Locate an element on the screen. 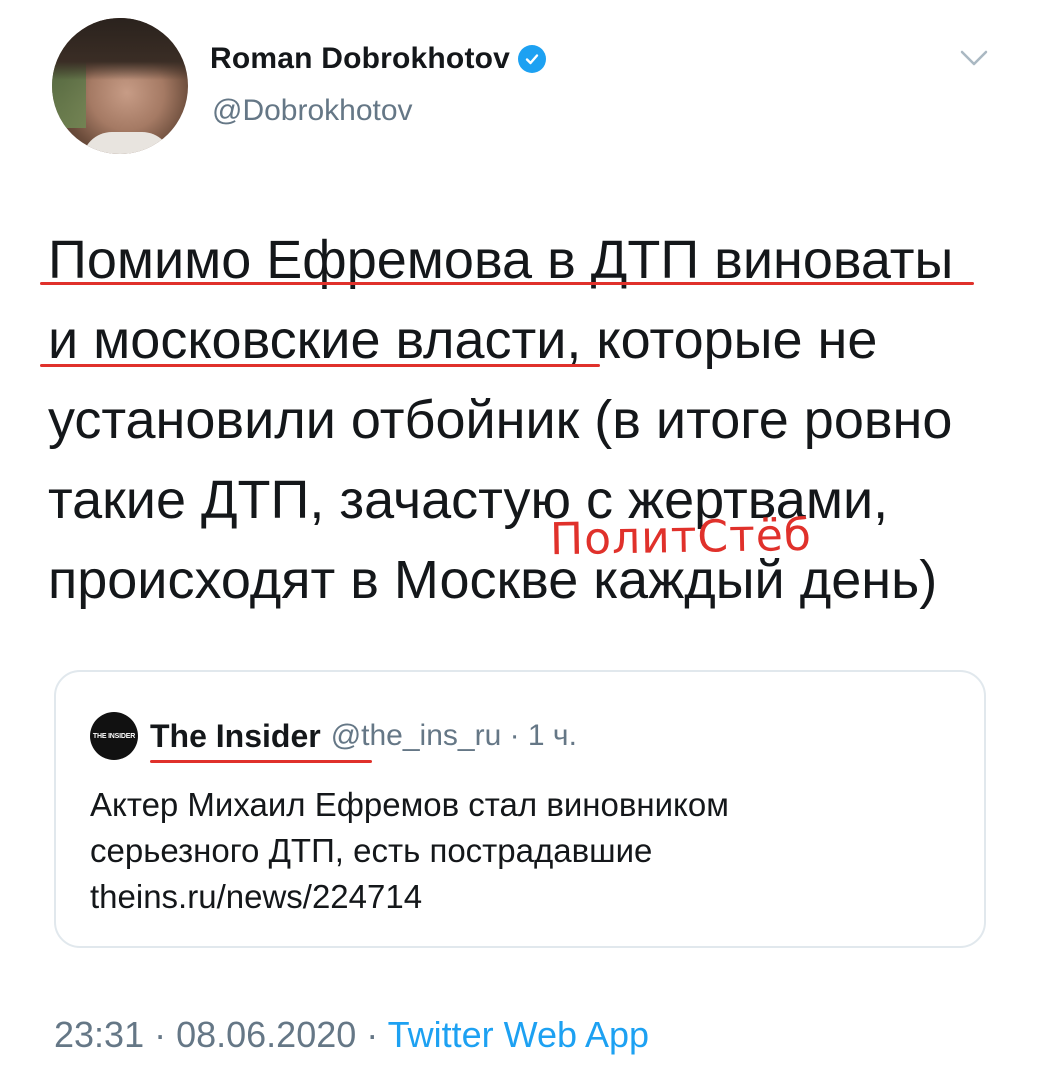 This screenshot has height=1080, width=1038. tweet-line: происходят в Москве каждый день) is located at coordinates (493, 580).